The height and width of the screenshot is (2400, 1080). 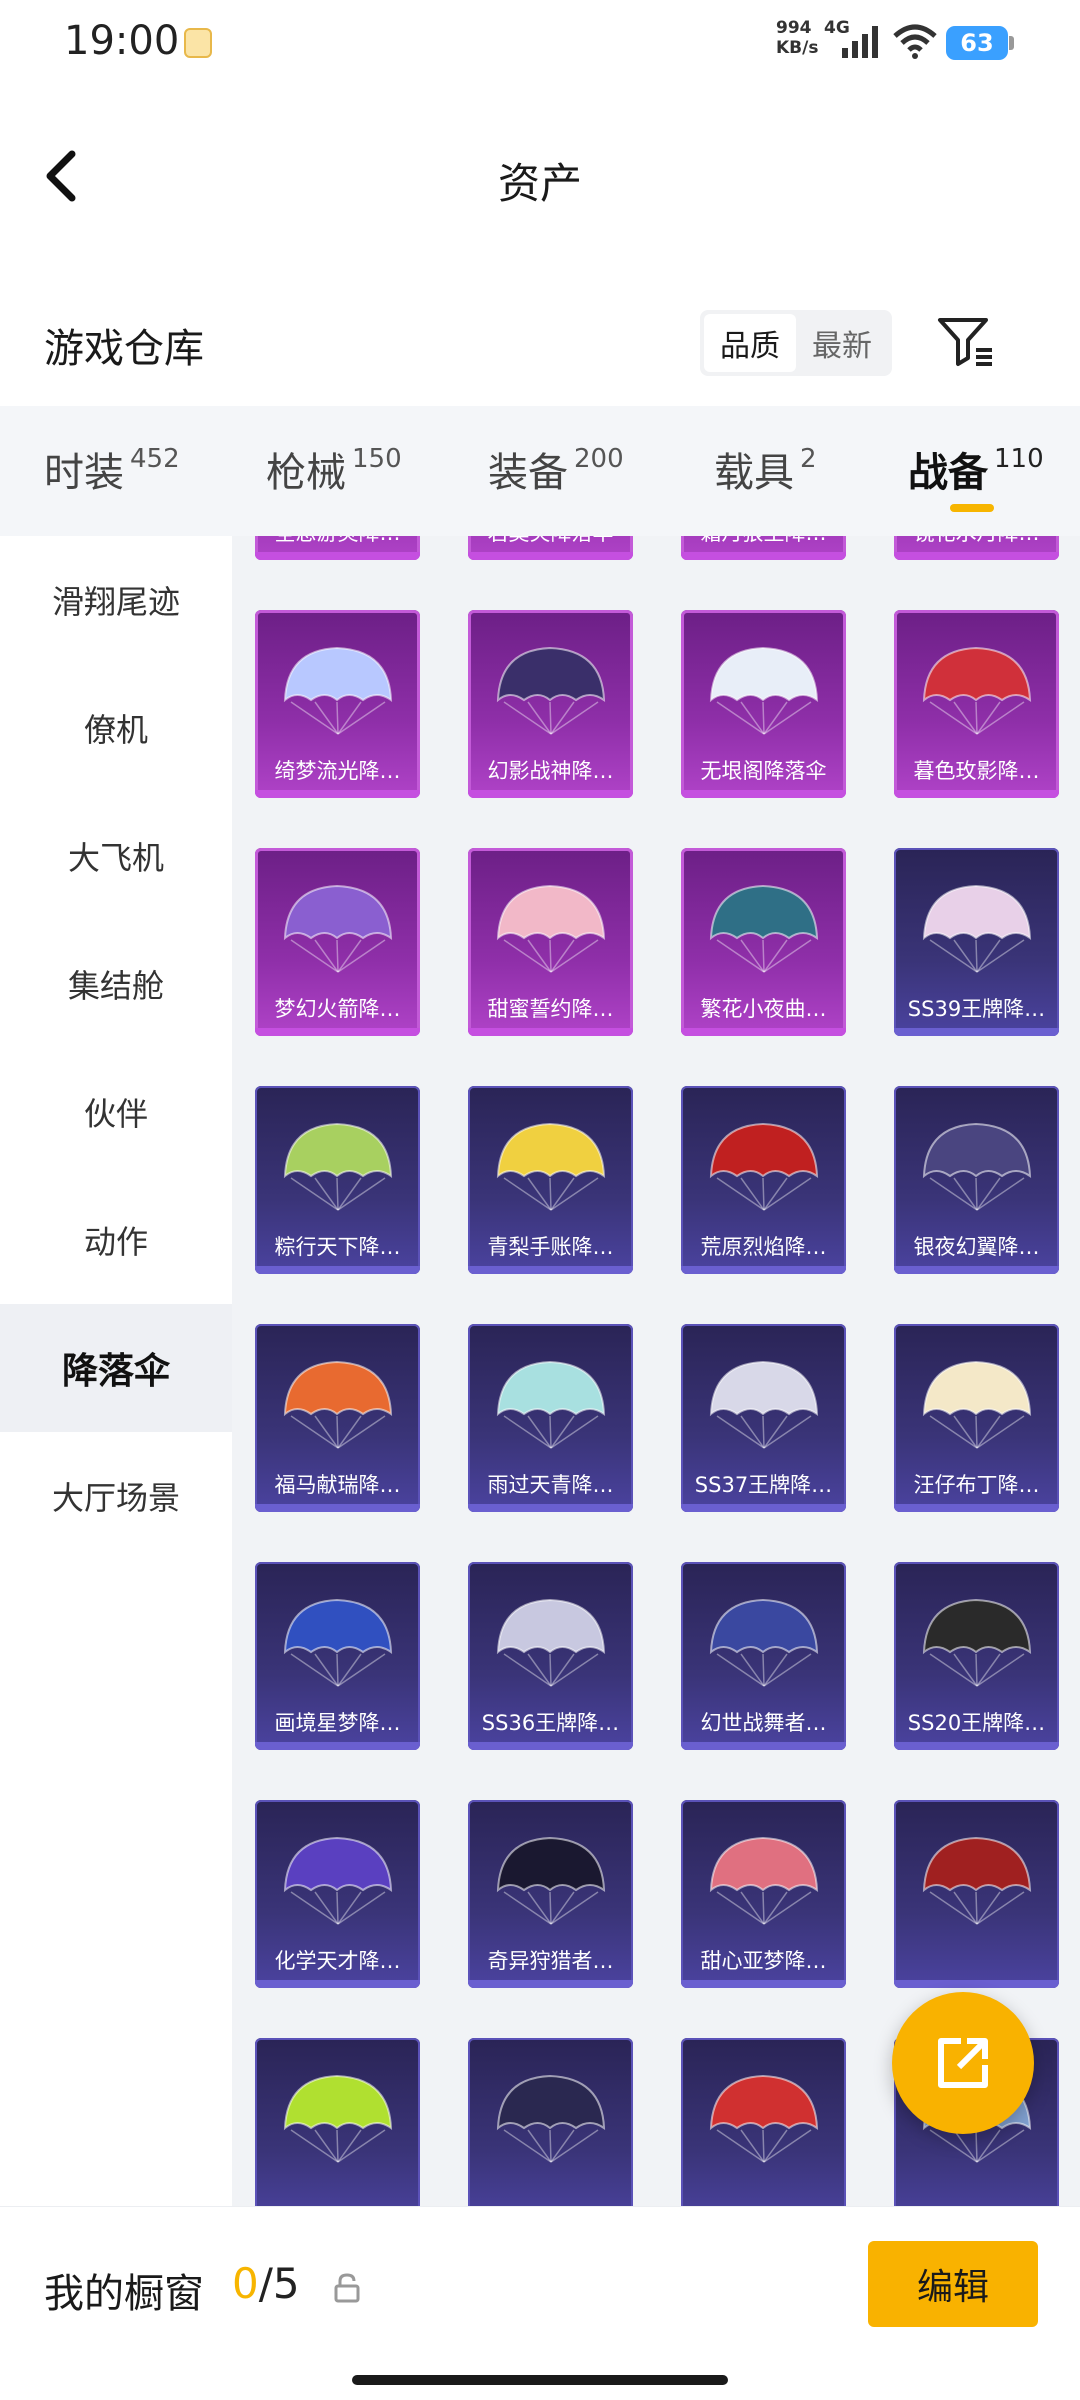 I want to click on sidebar-item-companion: 伙伴, so click(x=116, y=1112).